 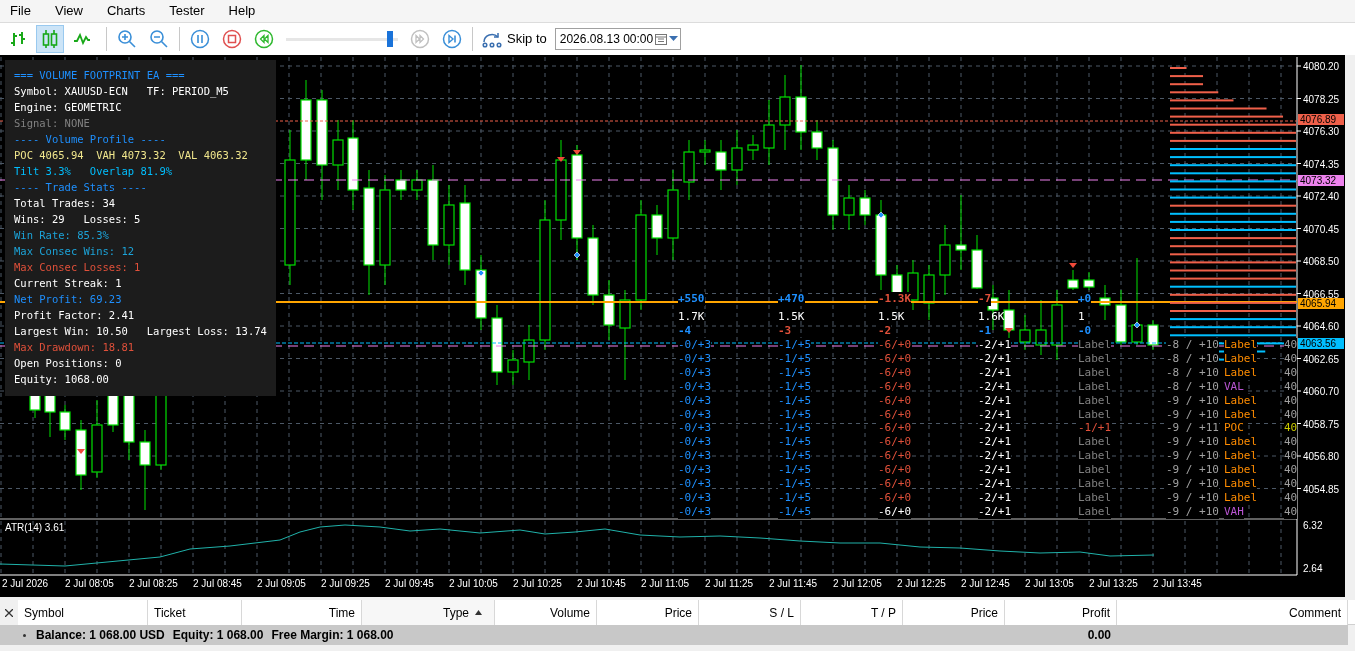 I want to click on time-axis-label: 2 Jul 10:25, so click(x=537, y=584).